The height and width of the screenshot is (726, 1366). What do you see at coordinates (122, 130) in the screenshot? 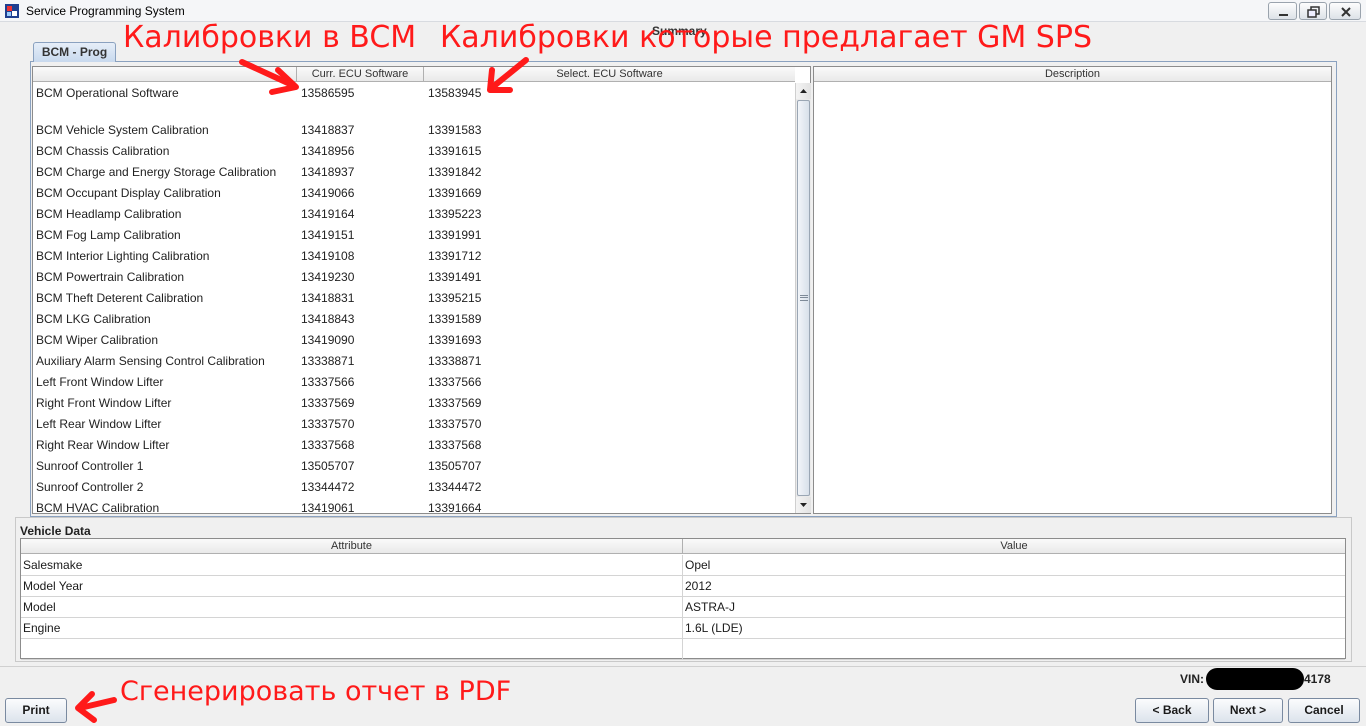
I see `software-name-cell: BCM Vehicle System Calibration` at bounding box center [122, 130].